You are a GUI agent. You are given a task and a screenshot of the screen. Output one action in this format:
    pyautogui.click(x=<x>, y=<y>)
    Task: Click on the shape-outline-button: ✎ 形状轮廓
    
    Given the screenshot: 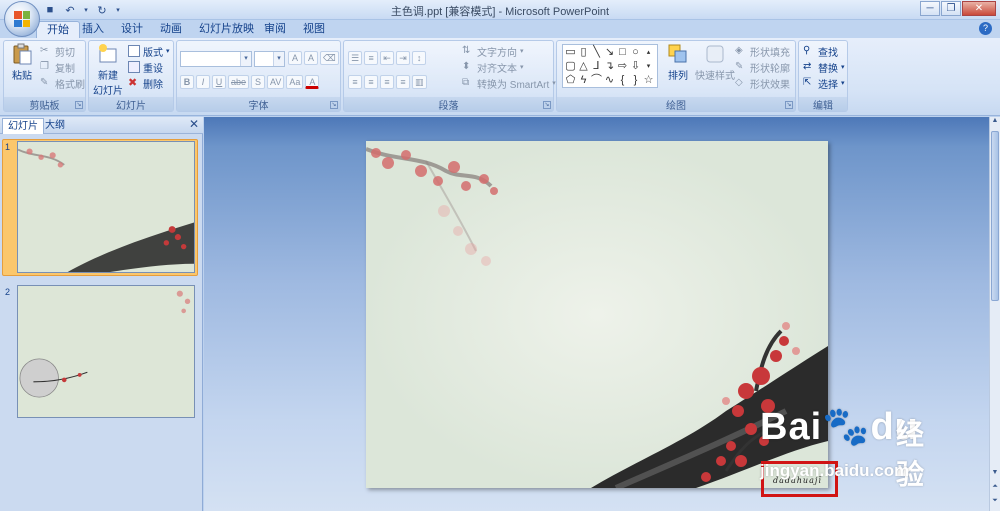 What is the action you would take?
    pyautogui.click(x=762, y=67)
    